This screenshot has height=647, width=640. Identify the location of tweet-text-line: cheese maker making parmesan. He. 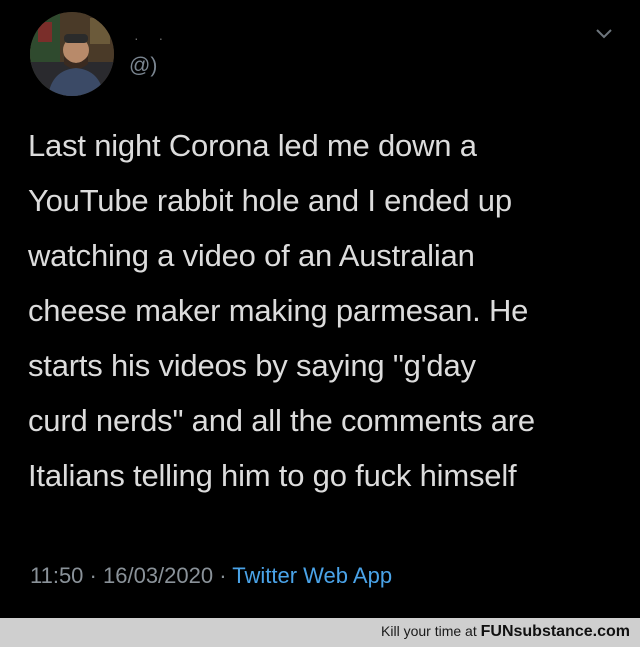
(278, 310).